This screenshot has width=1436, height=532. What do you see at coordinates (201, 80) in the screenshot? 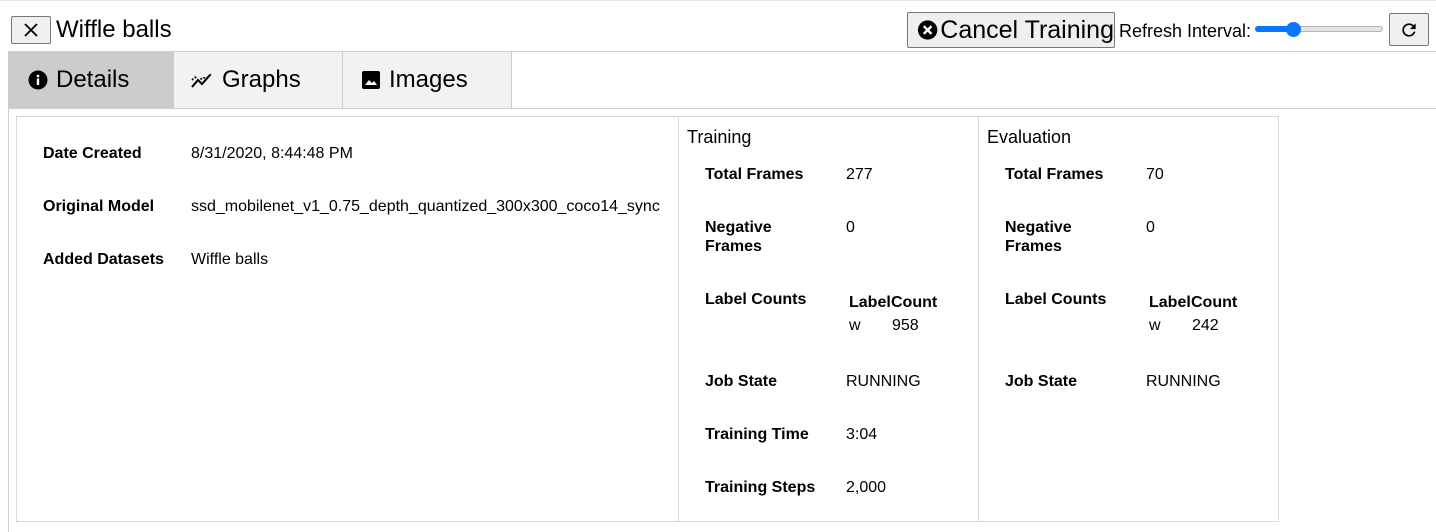
I see `line-chart-icon` at bounding box center [201, 80].